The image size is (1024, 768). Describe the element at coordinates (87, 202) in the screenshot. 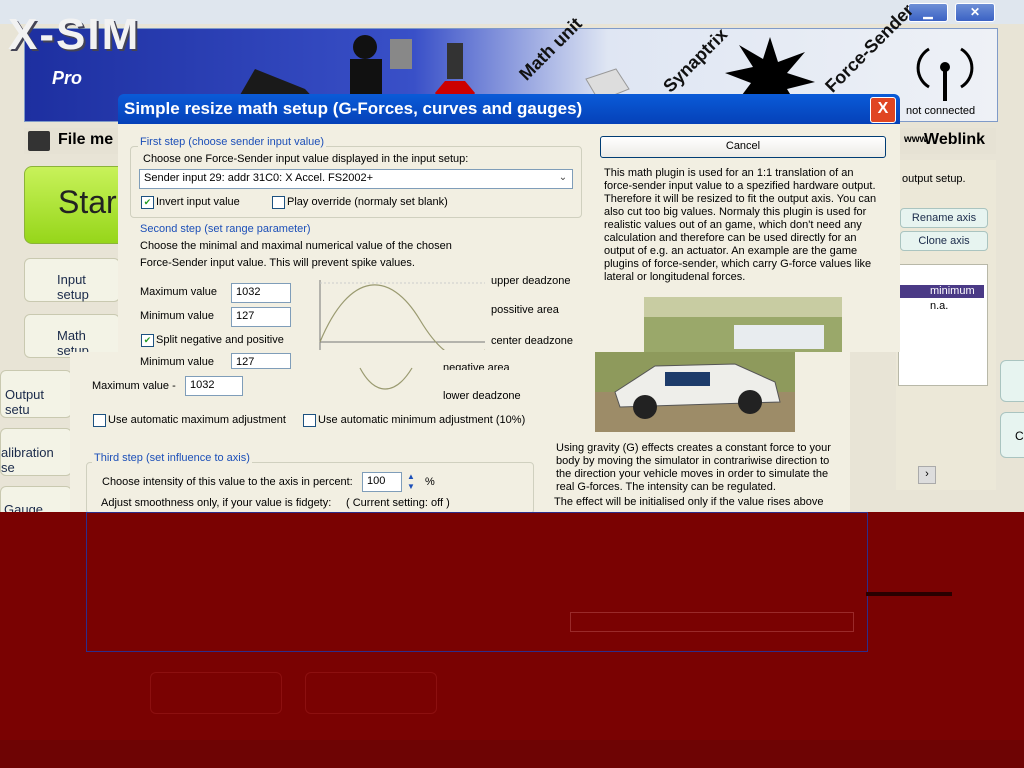

I see `start-label: Star` at that location.